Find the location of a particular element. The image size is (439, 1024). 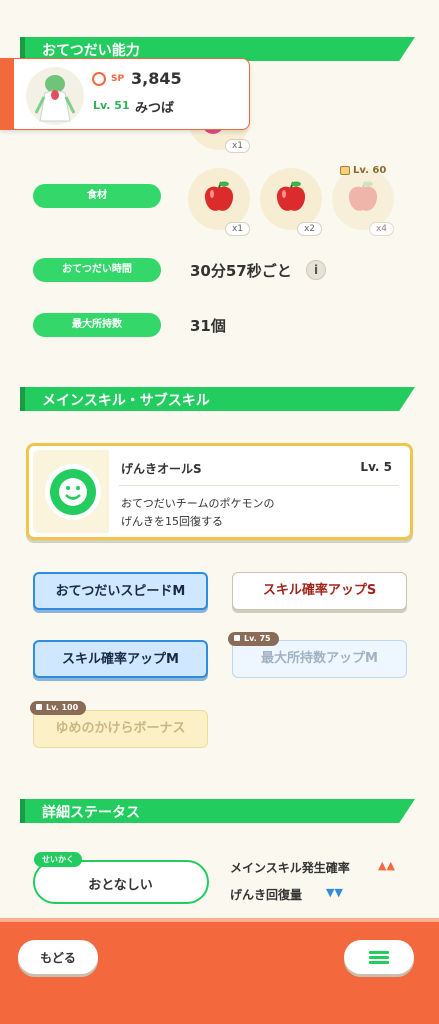

pokemon-name: みつば is located at coordinates (155, 108).